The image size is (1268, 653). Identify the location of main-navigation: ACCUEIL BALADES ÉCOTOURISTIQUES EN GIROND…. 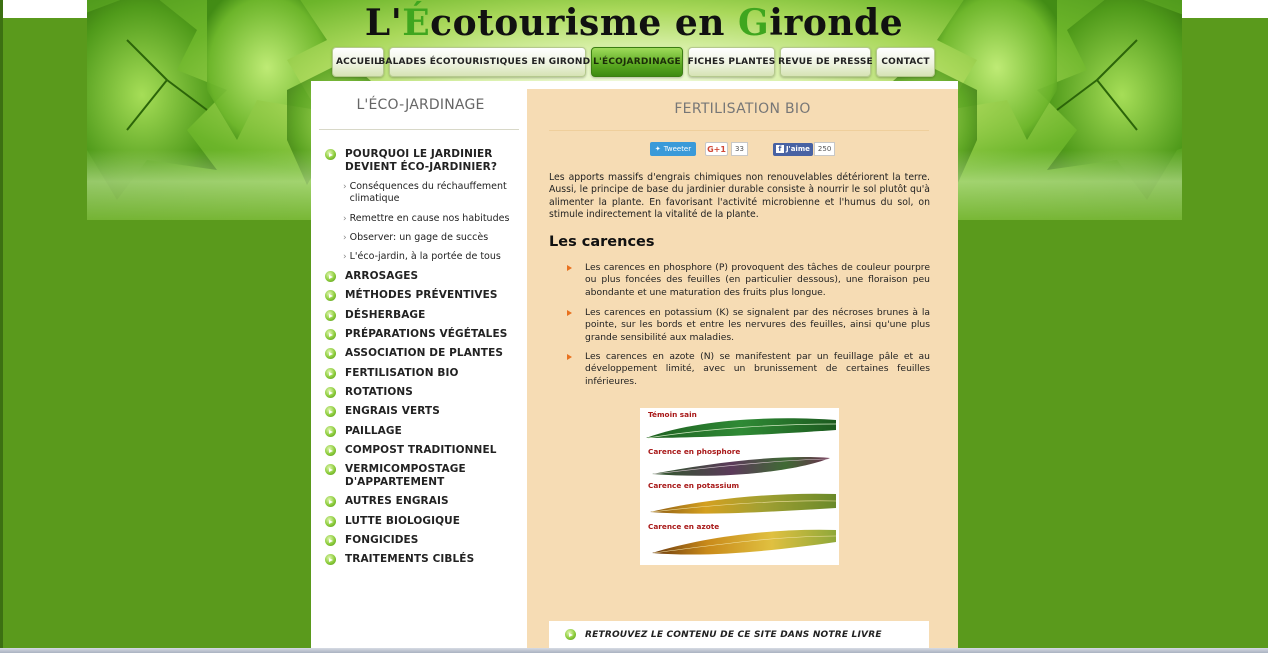
(633, 62).